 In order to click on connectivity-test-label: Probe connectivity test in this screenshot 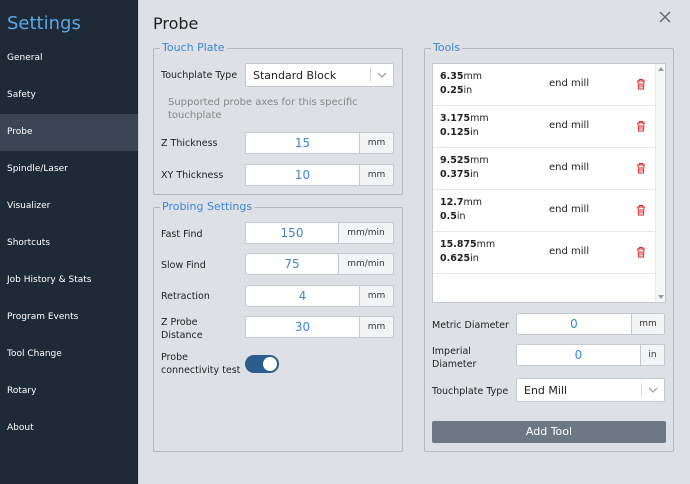, I will do `click(200, 364)`.